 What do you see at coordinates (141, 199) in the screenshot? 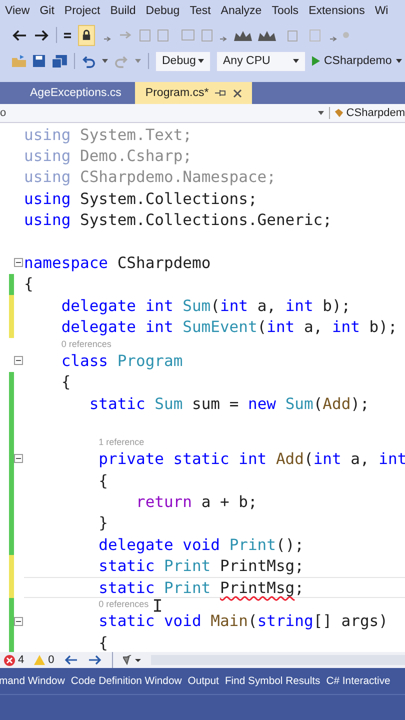
I see `code-line: using System.Collections;` at bounding box center [141, 199].